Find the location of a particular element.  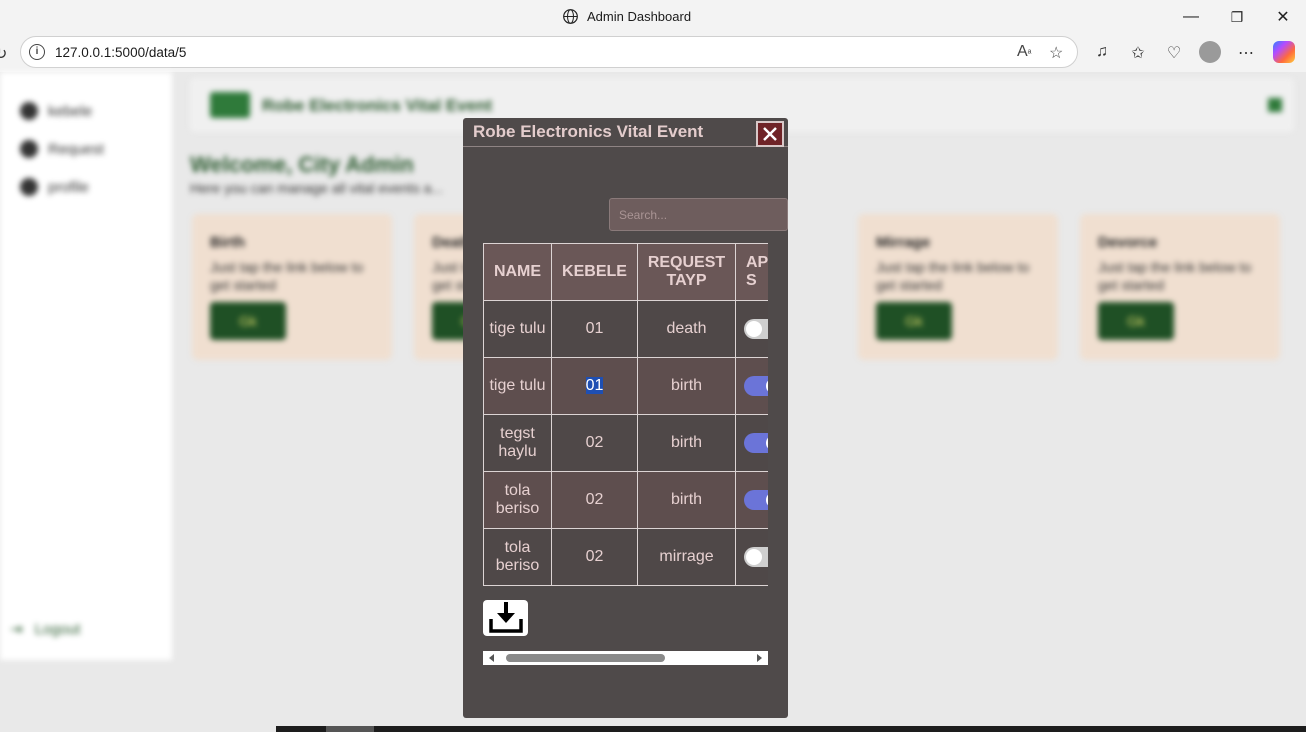

window-title-text: Admin Dashboard is located at coordinates (639, 16).